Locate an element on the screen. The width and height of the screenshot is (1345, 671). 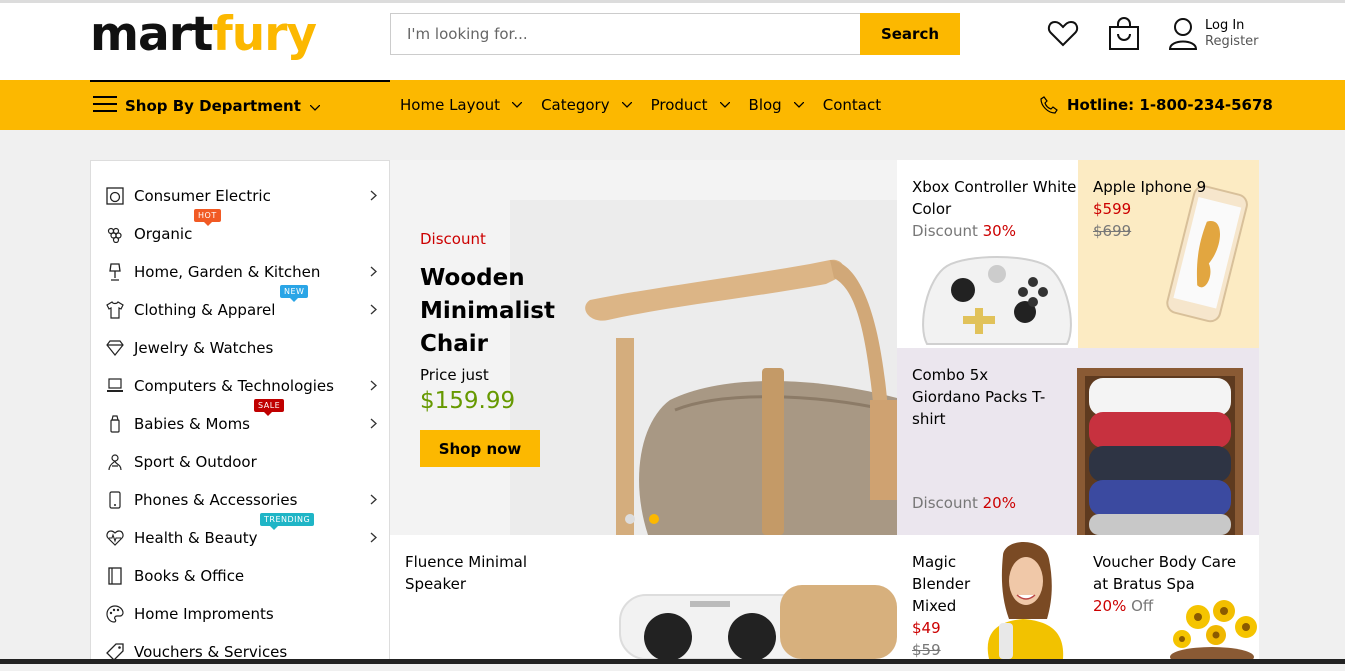
promo-apple-iphone: Apple Iphone 9 $599 $699 is located at coordinates (1168, 254).